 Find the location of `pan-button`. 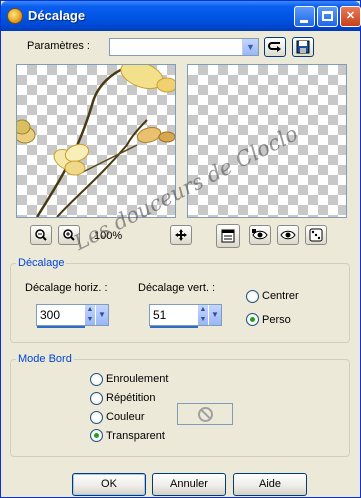

pan-button is located at coordinates (181, 235).